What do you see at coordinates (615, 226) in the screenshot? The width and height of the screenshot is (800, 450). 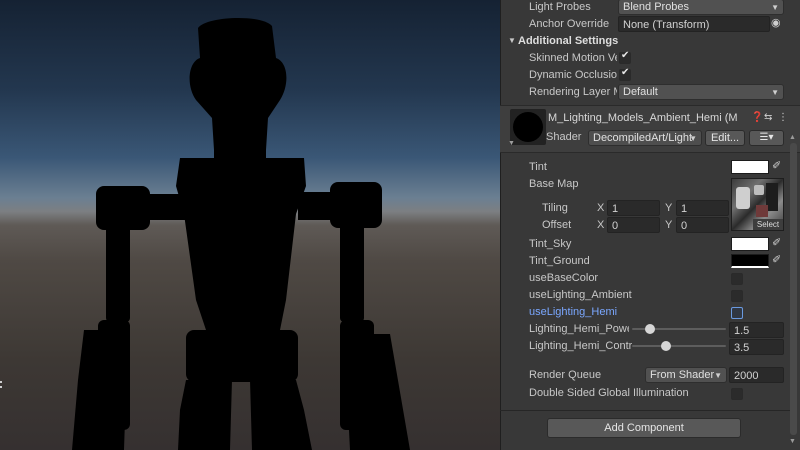 I see `offset-x-value: 0` at bounding box center [615, 226].